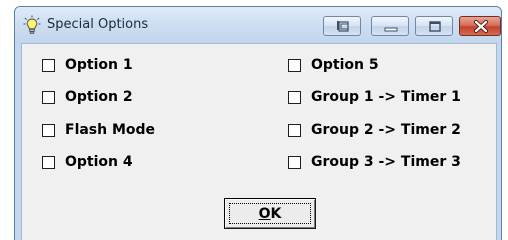  What do you see at coordinates (48, 162) in the screenshot?
I see `option-4-checkbox` at bounding box center [48, 162].